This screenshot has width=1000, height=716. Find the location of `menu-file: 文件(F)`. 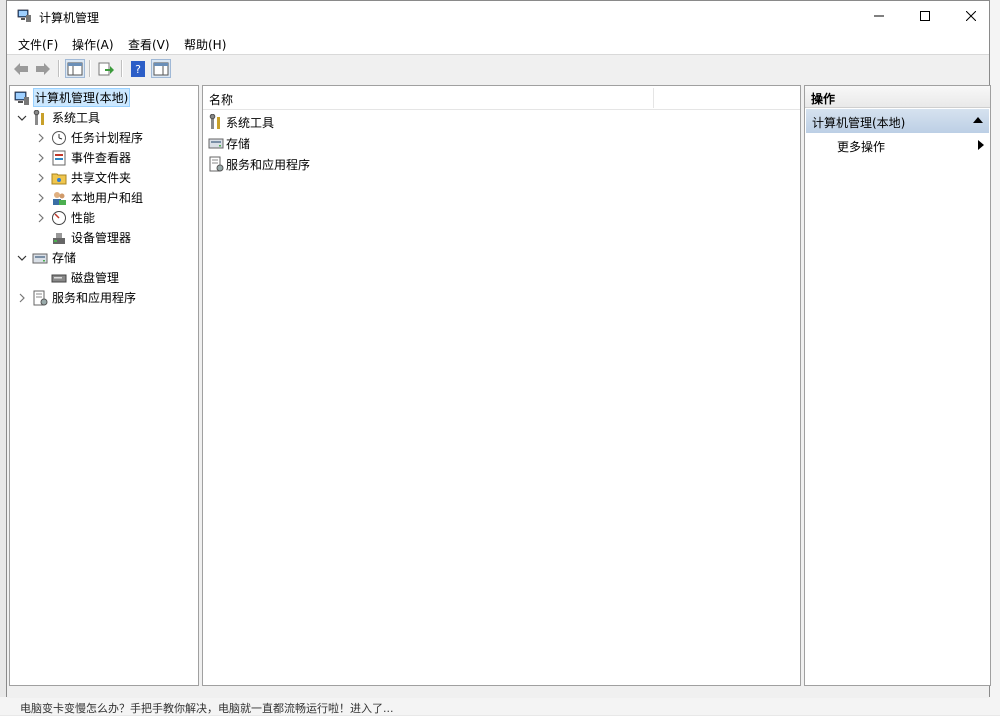

menu-file: 文件(F) is located at coordinates (38, 44).